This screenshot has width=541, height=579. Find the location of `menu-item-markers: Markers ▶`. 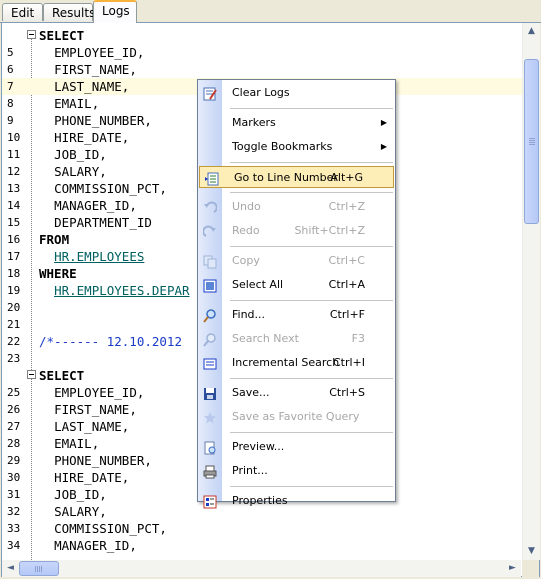

menu-item-markers: Markers ▶ is located at coordinates (296, 123).